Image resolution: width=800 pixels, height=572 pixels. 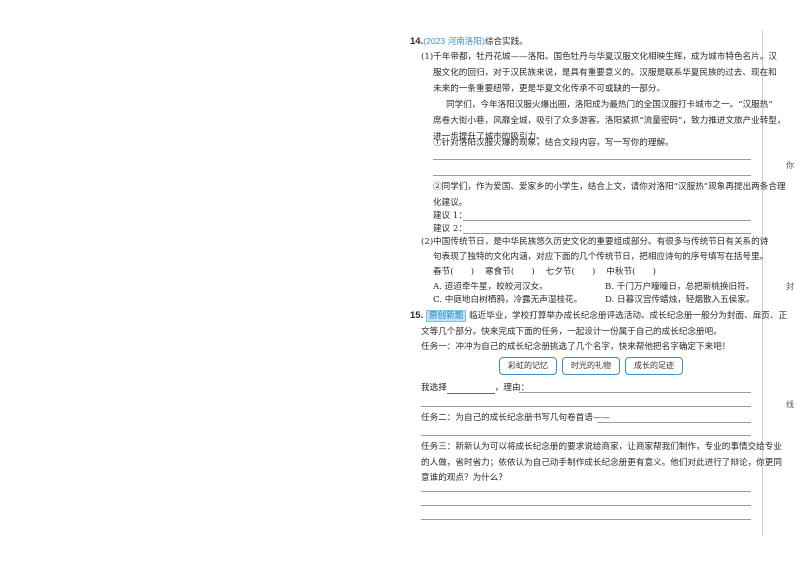 What do you see at coordinates (549, 89) in the screenshot?
I see `text-line: 未来的一条重要纽带，更是华夏文化传承不可或缺的一部分。` at bounding box center [549, 89].